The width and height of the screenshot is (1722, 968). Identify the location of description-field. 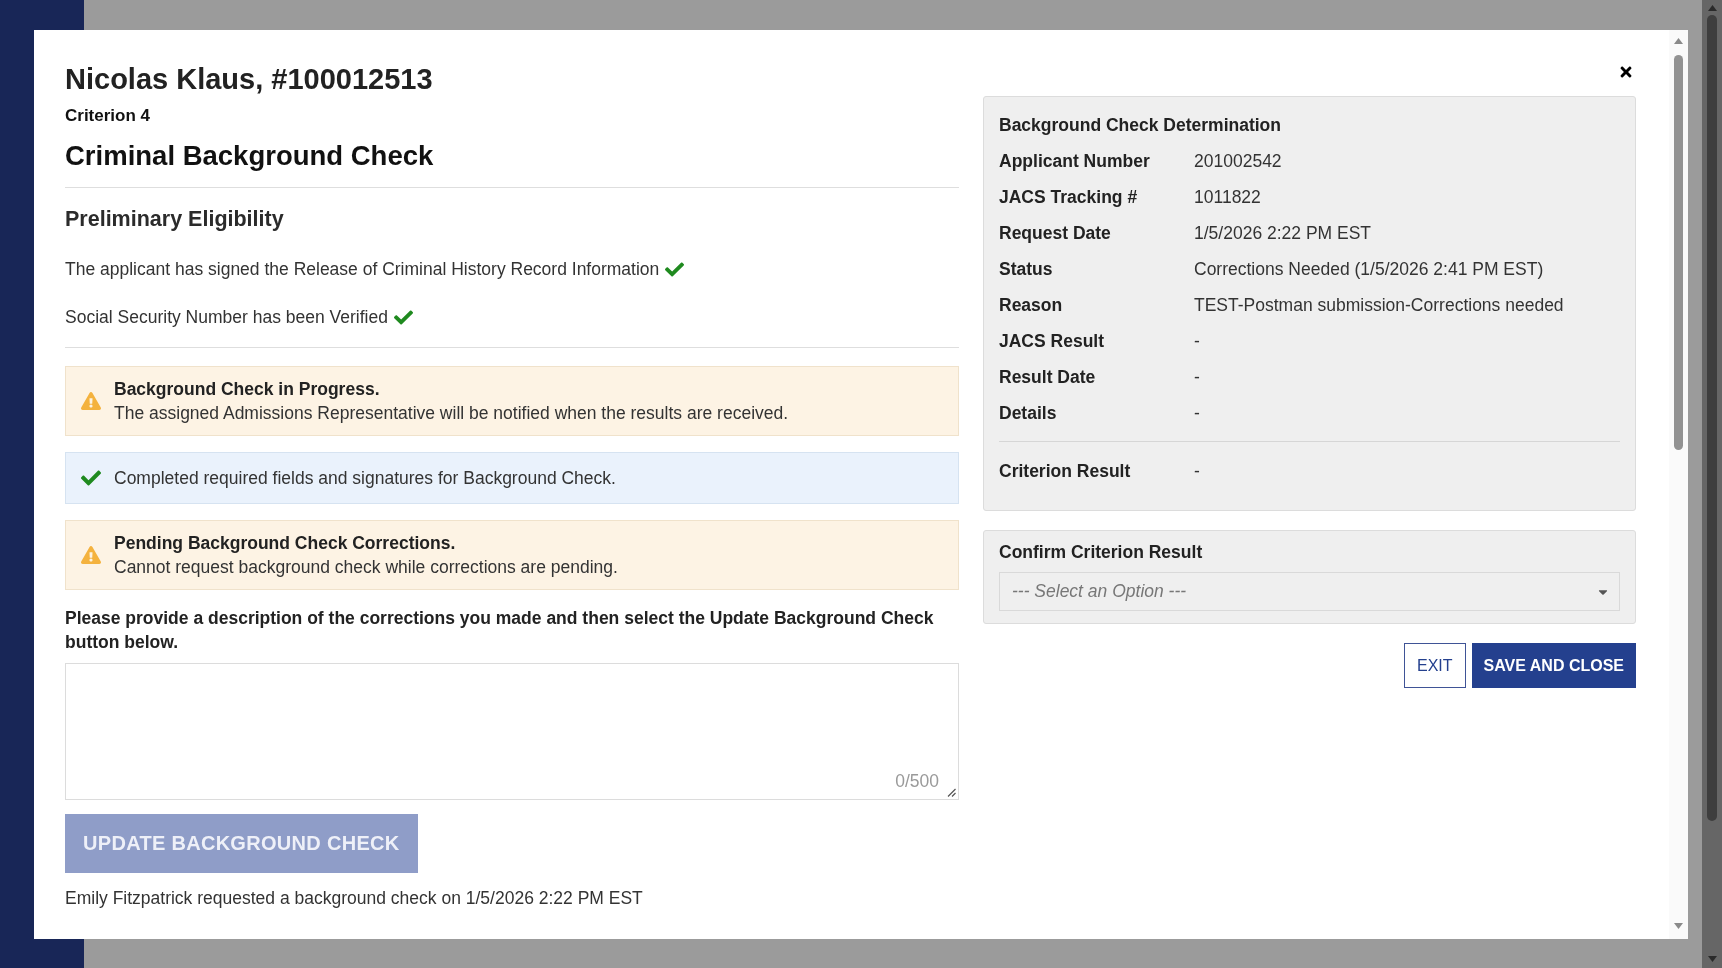
(512, 731).